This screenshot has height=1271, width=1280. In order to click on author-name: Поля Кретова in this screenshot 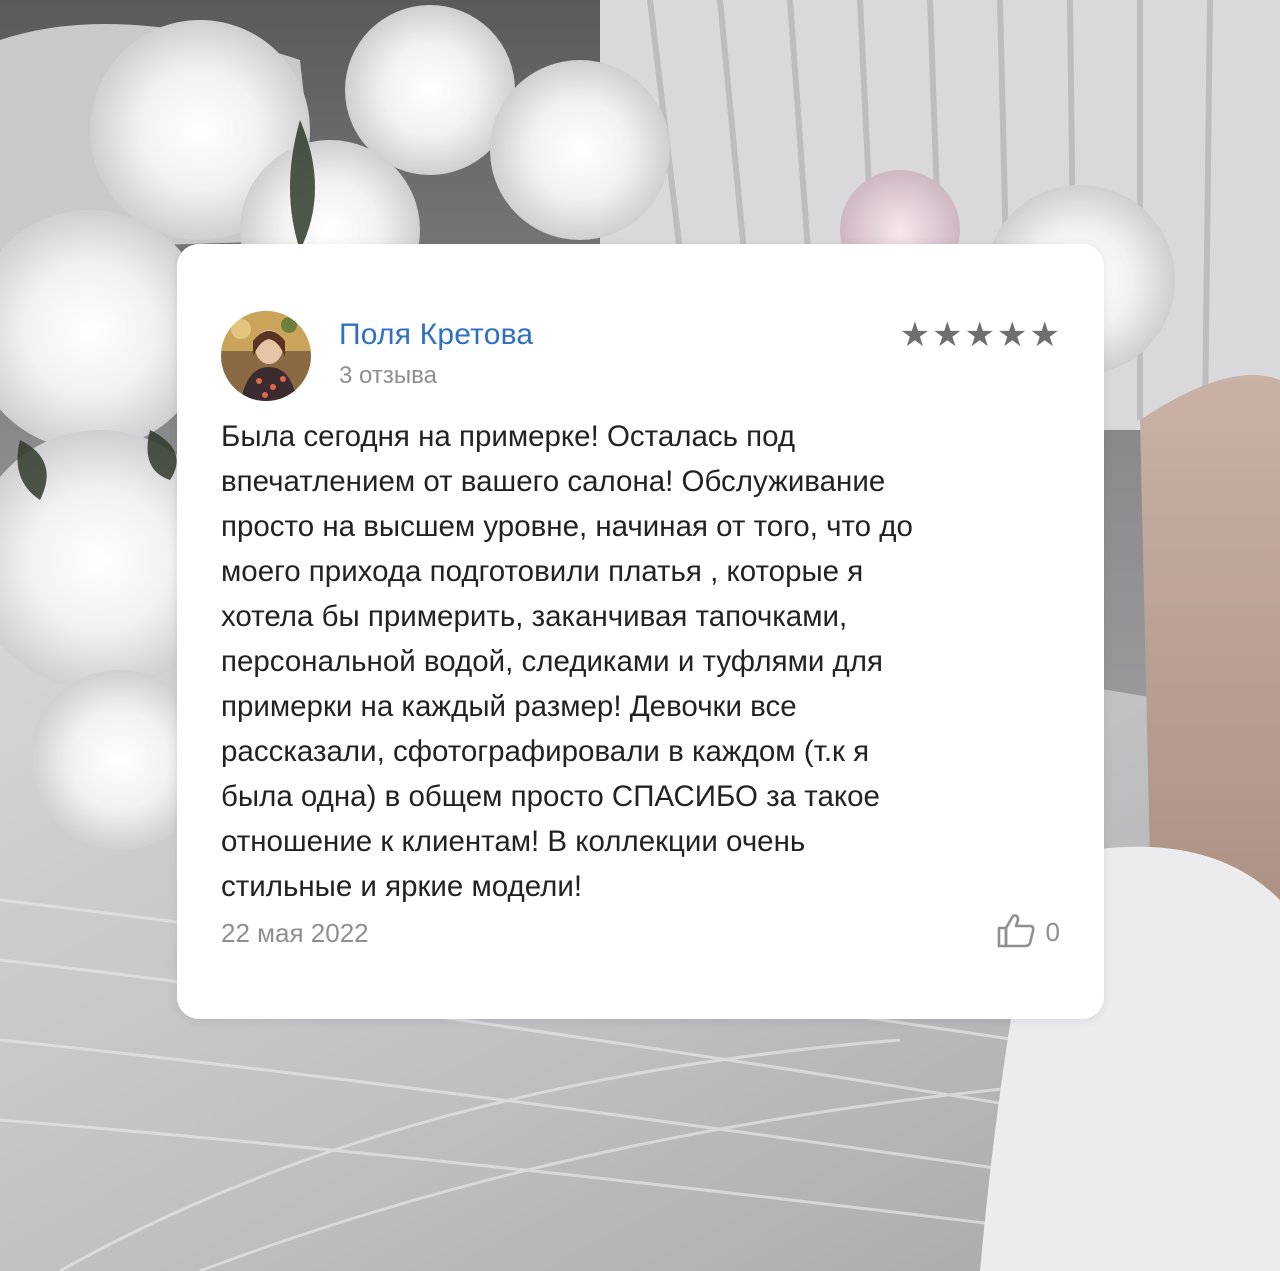, I will do `click(436, 335)`.